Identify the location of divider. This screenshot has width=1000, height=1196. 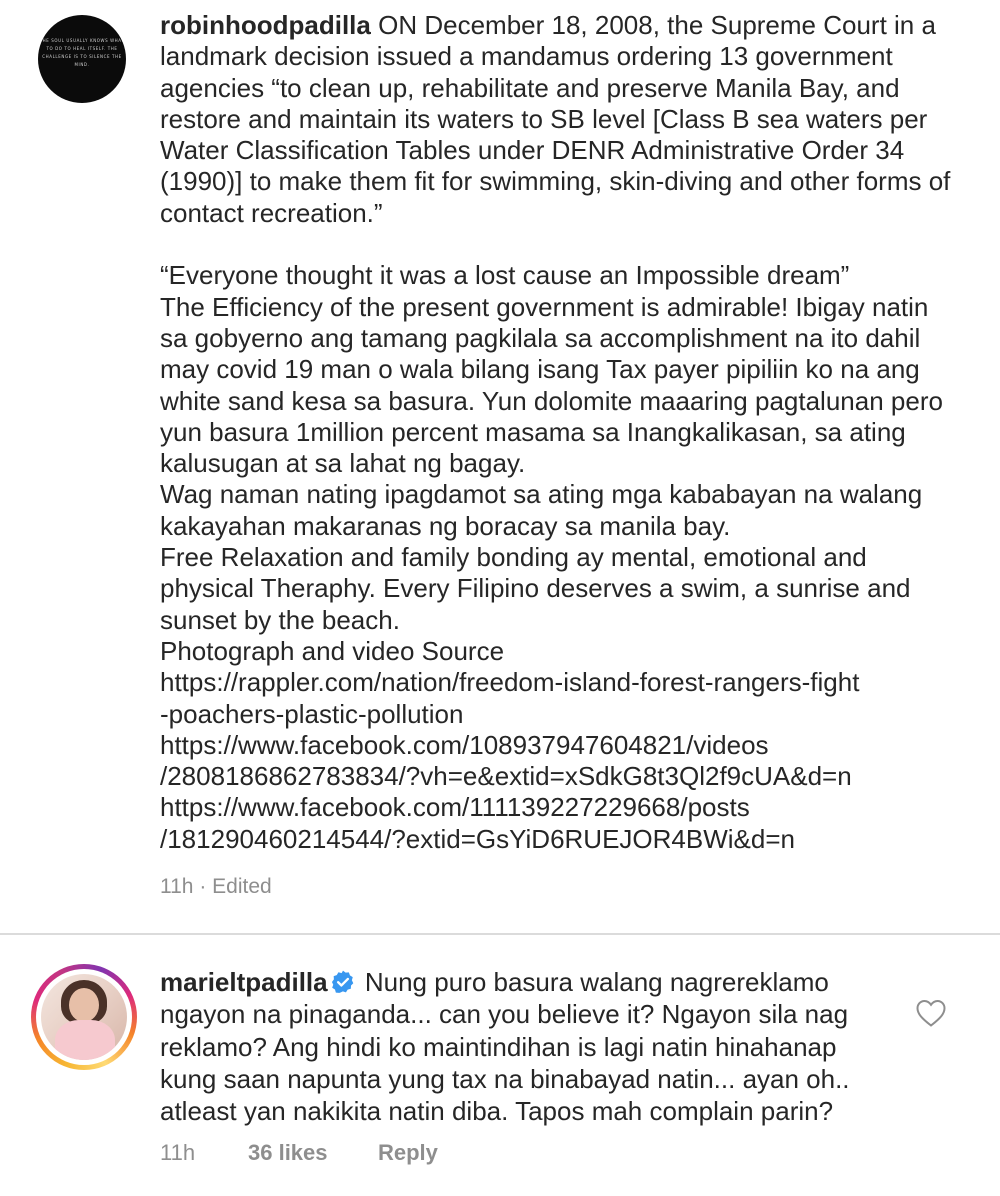
(500, 934).